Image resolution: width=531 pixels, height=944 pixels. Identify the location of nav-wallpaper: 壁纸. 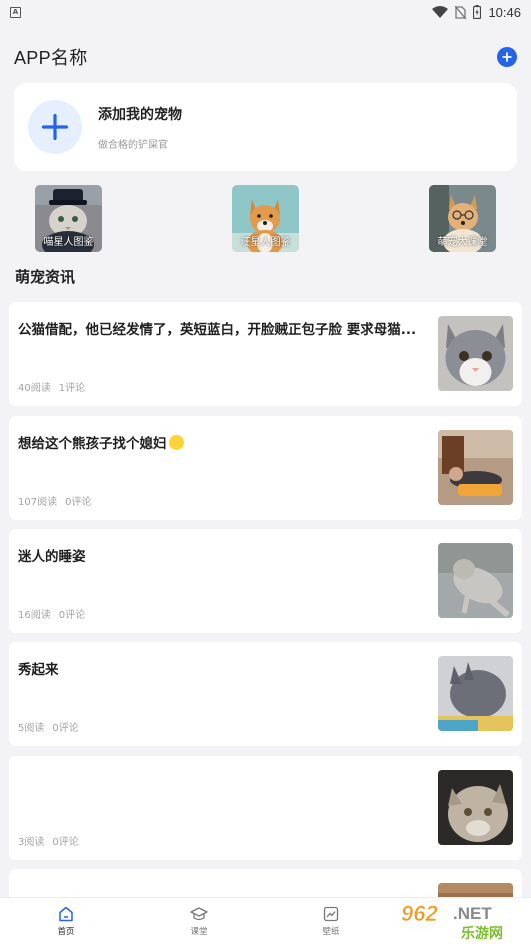
(331, 921).